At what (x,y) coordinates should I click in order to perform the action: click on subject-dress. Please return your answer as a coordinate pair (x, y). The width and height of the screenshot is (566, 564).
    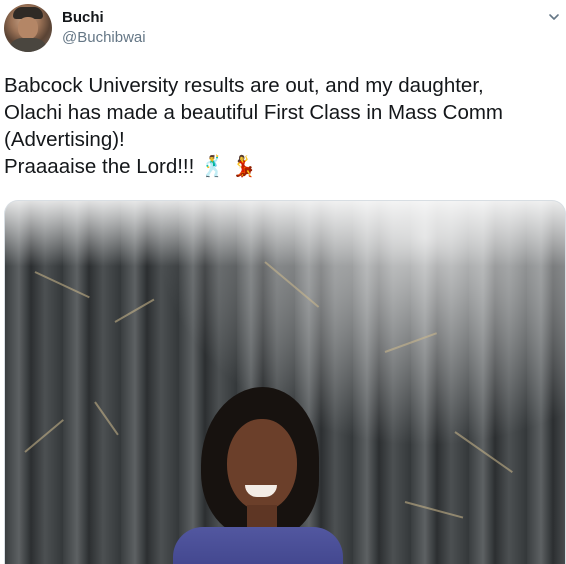
    Looking at the image, I should click on (258, 545).